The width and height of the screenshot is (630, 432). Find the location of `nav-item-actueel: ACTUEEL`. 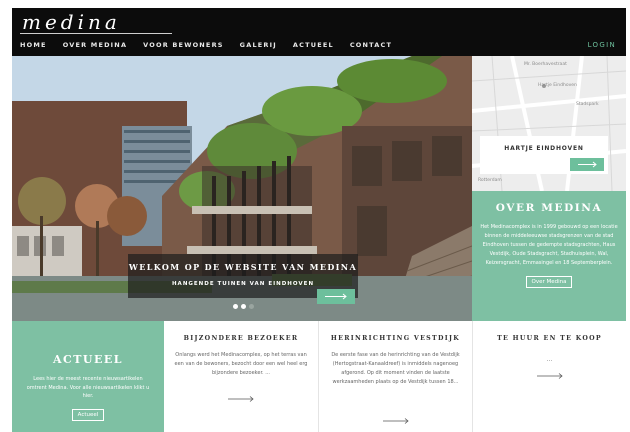

nav-item-actueel: ACTUEEL is located at coordinates (313, 47).